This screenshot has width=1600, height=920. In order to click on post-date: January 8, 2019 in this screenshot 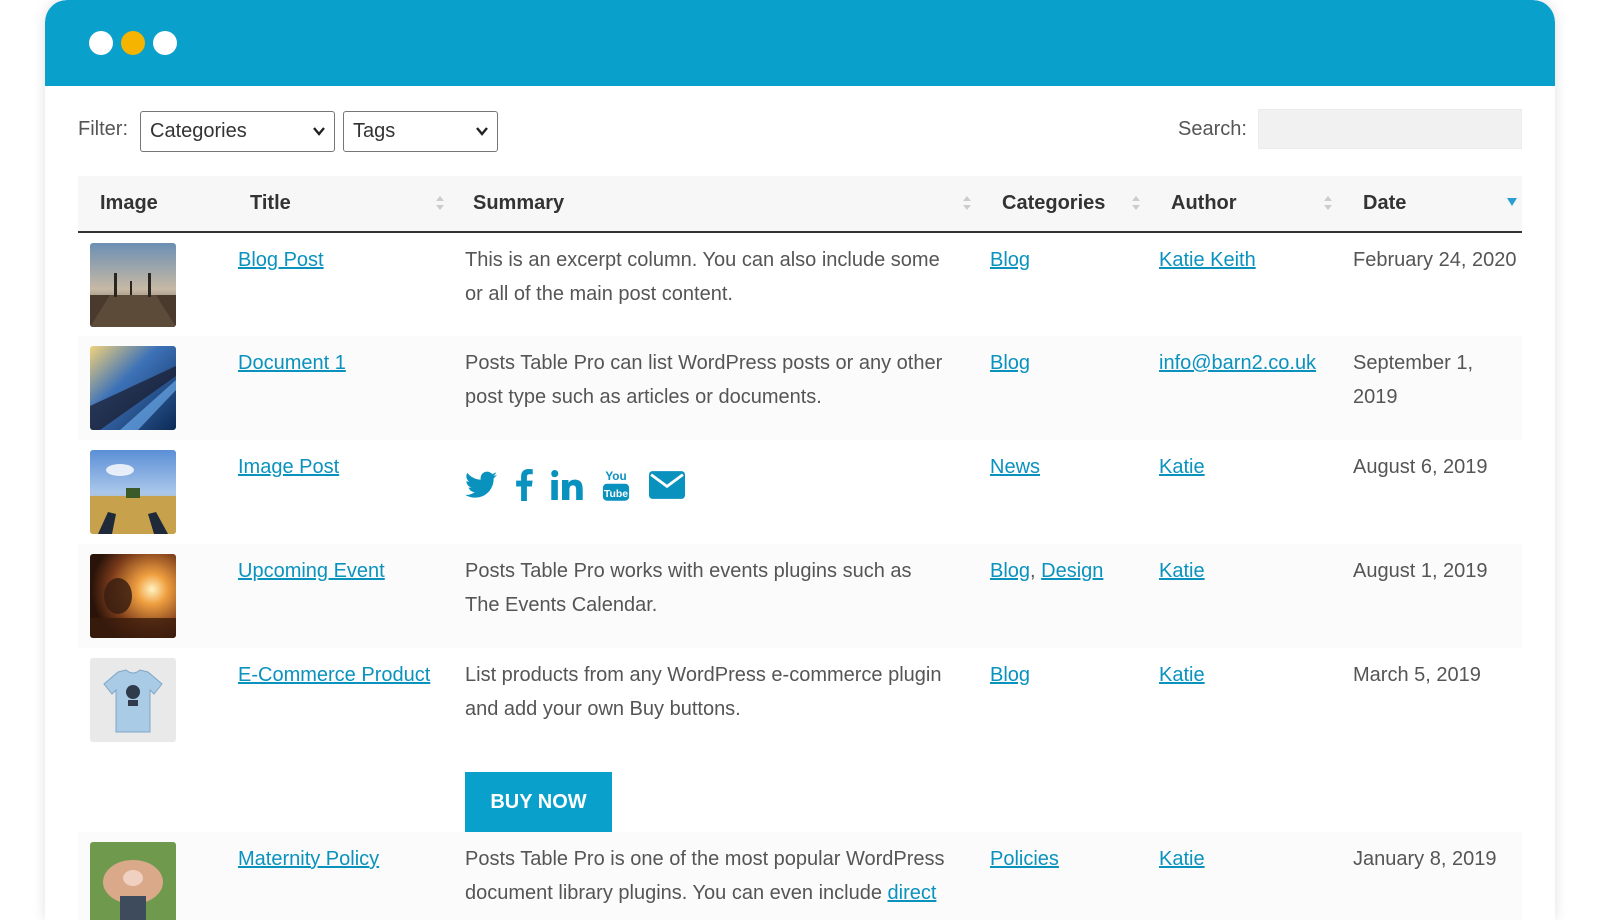, I will do `click(1425, 859)`.